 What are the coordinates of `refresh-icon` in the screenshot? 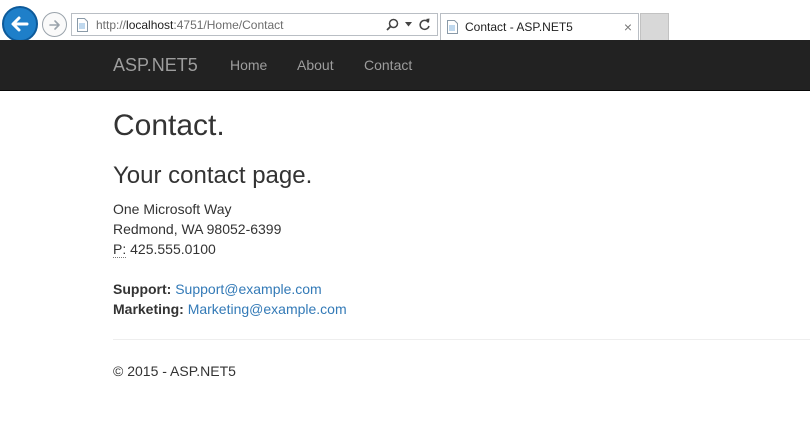 It's located at (424, 24).